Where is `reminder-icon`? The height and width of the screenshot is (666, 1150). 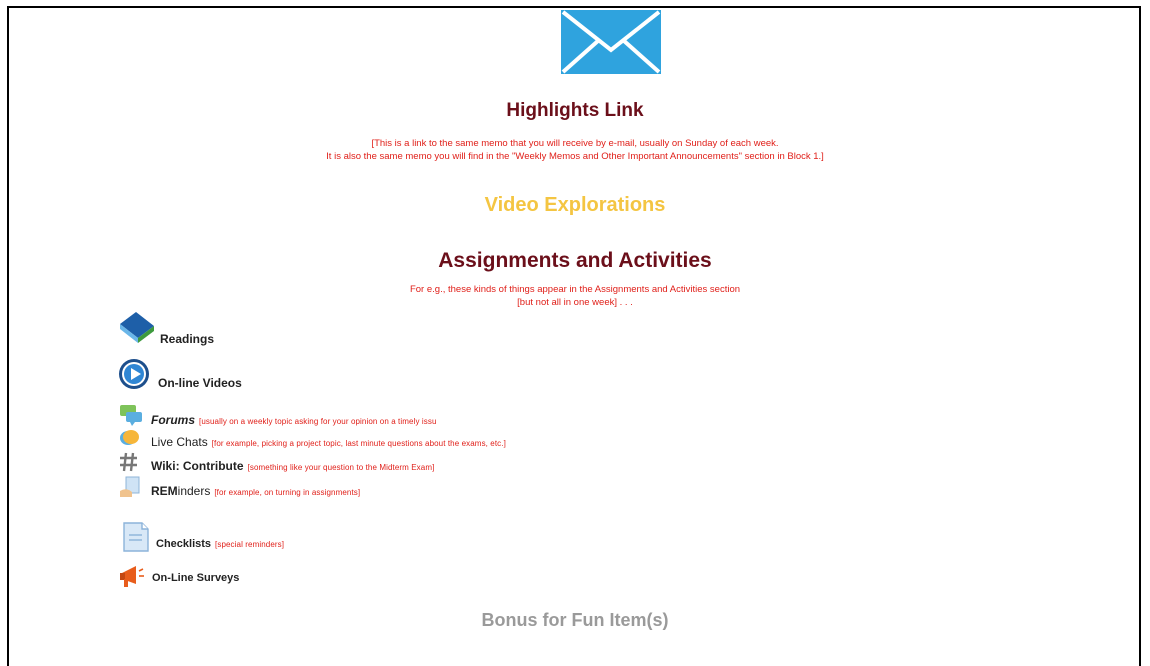
reminder-icon is located at coordinates (130, 486).